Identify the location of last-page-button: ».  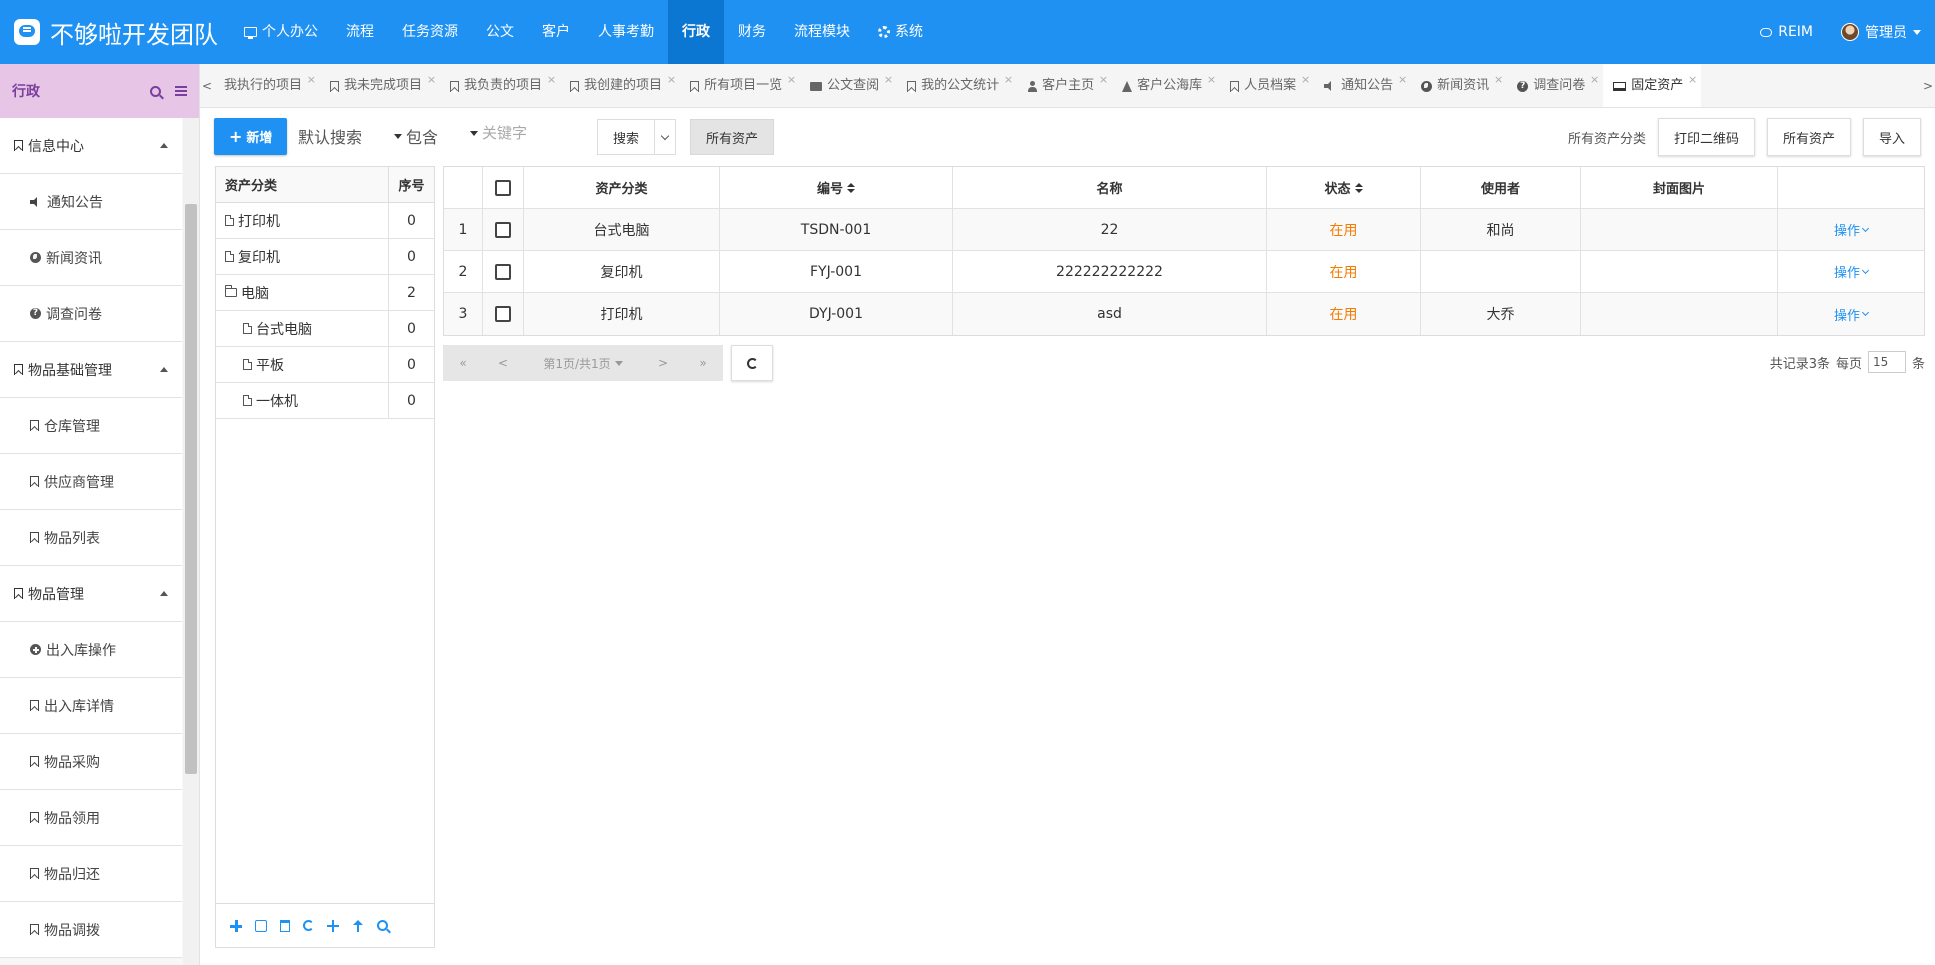
(703, 363).